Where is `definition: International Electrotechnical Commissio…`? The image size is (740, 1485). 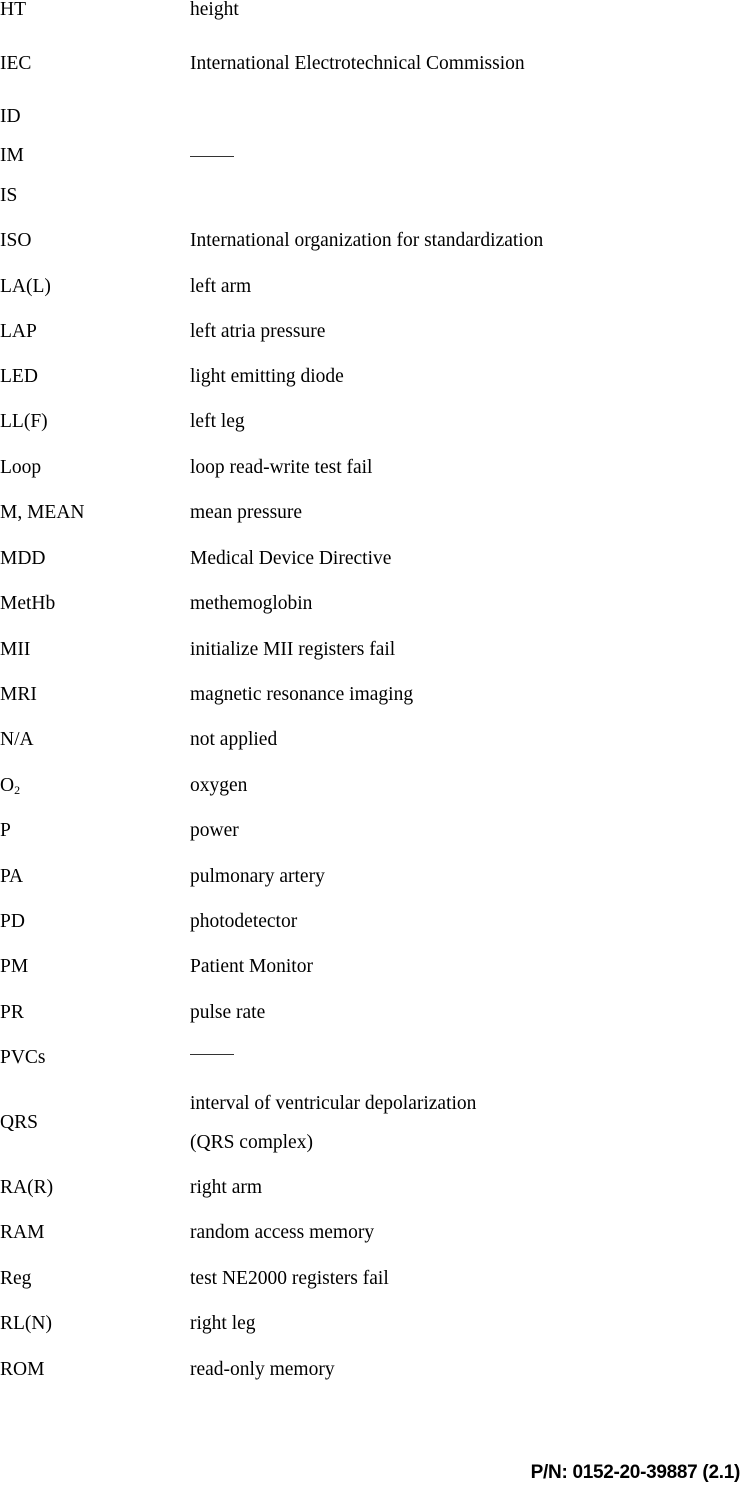
definition: International Electrotechnical Commissio… is located at coordinates (357, 63).